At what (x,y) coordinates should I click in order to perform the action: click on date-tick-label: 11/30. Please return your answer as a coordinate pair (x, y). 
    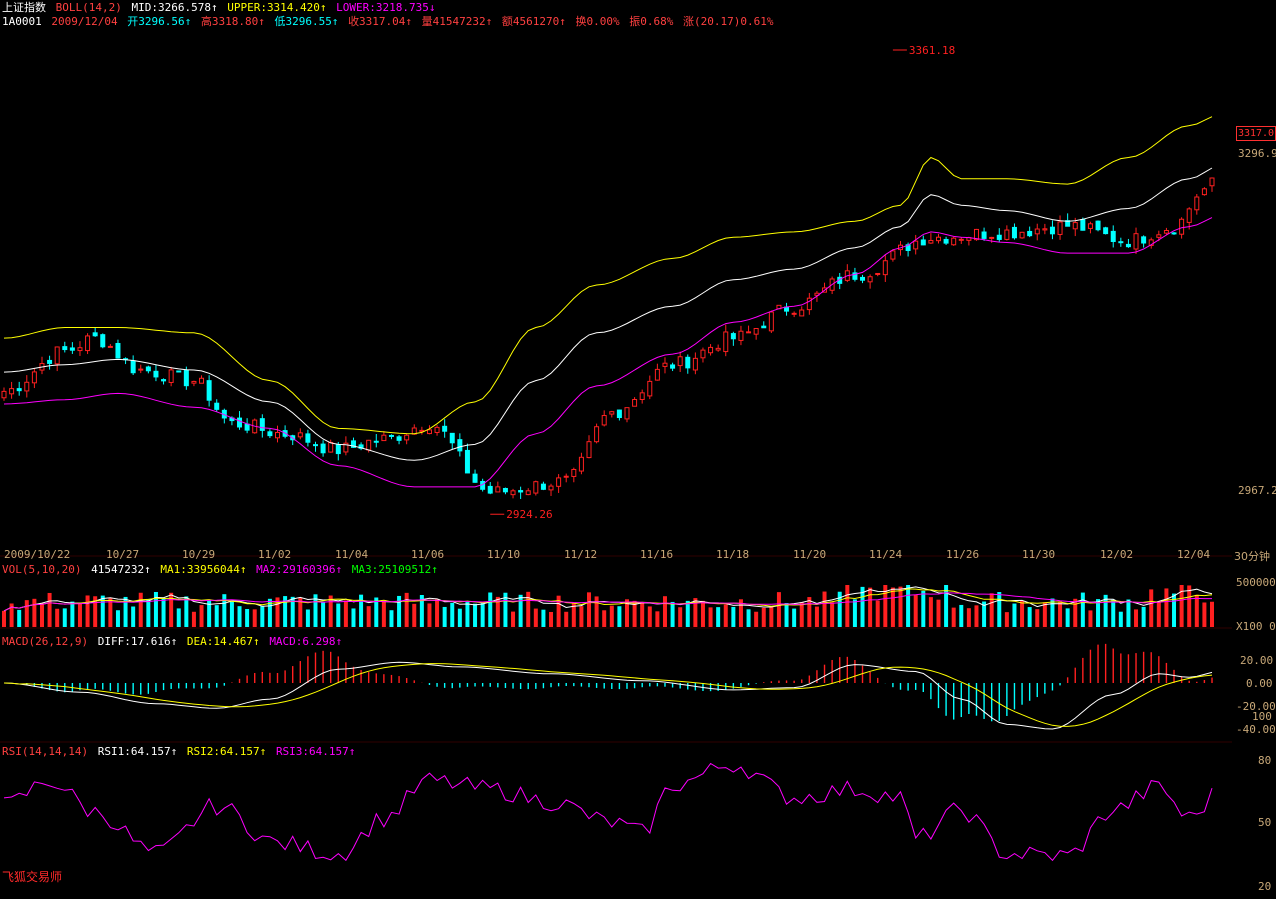
    Looking at the image, I should click on (1039, 554).